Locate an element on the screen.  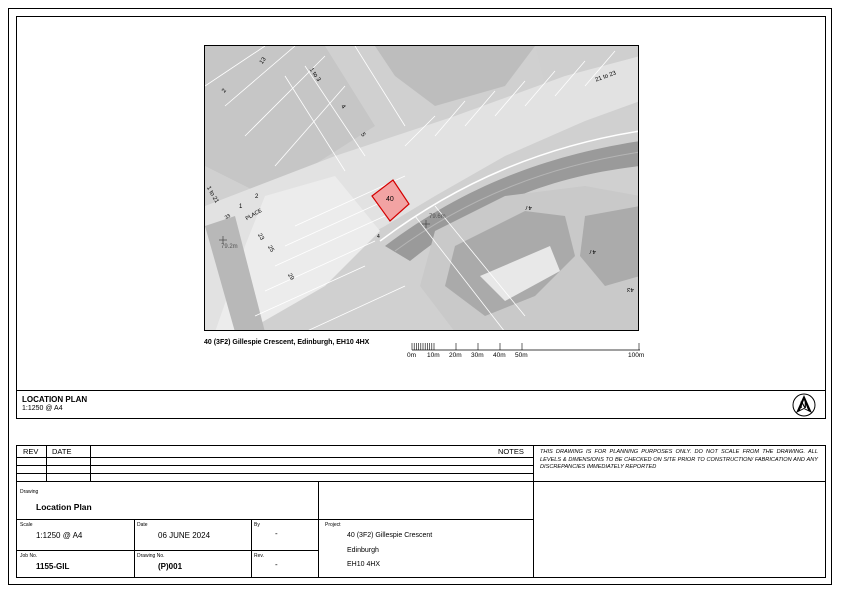
drawing-value: Location Plan is located at coordinates (64, 507).